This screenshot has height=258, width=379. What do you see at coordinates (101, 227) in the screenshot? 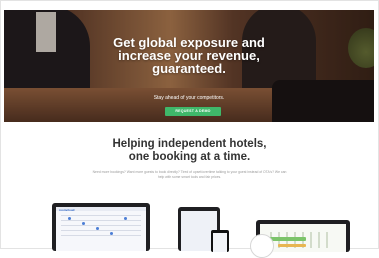
I see `laptop-device-image: roomcloud` at bounding box center [101, 227].